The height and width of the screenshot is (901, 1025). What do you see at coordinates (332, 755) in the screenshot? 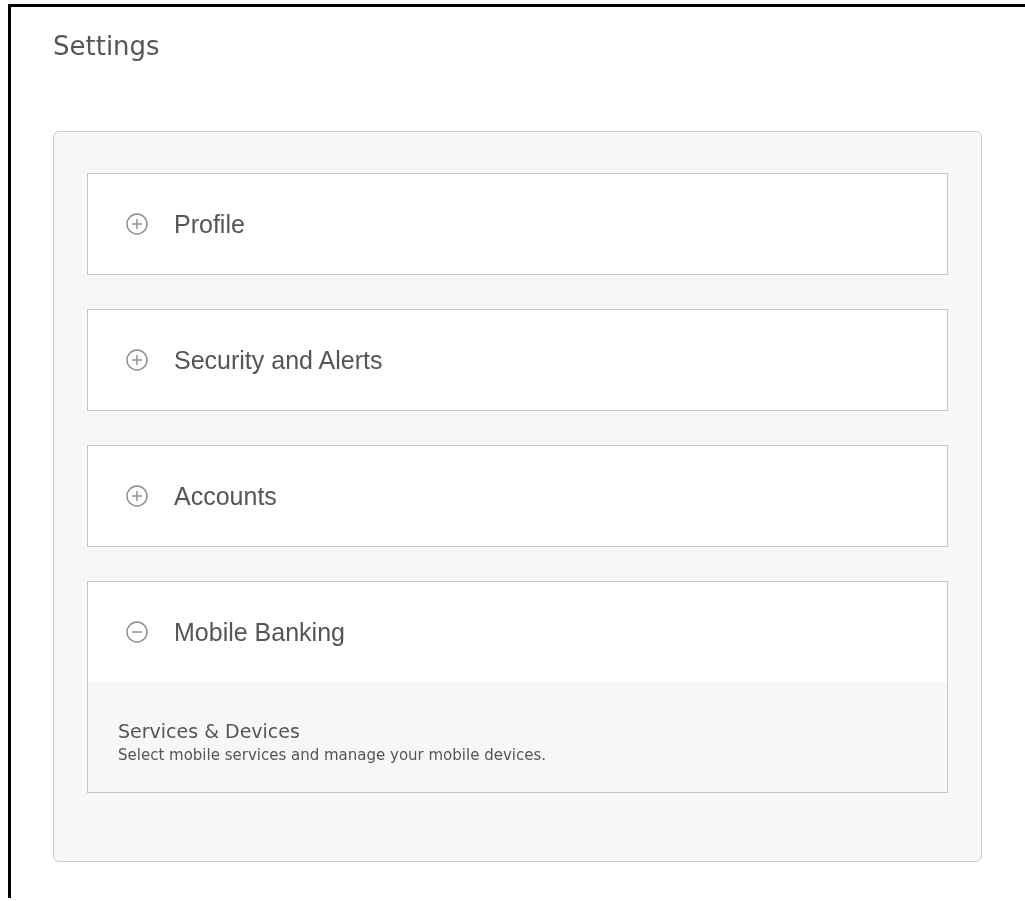
I see `item-description: Select mobile services and manage your mobile devices.` at bounding box center [332, 755].